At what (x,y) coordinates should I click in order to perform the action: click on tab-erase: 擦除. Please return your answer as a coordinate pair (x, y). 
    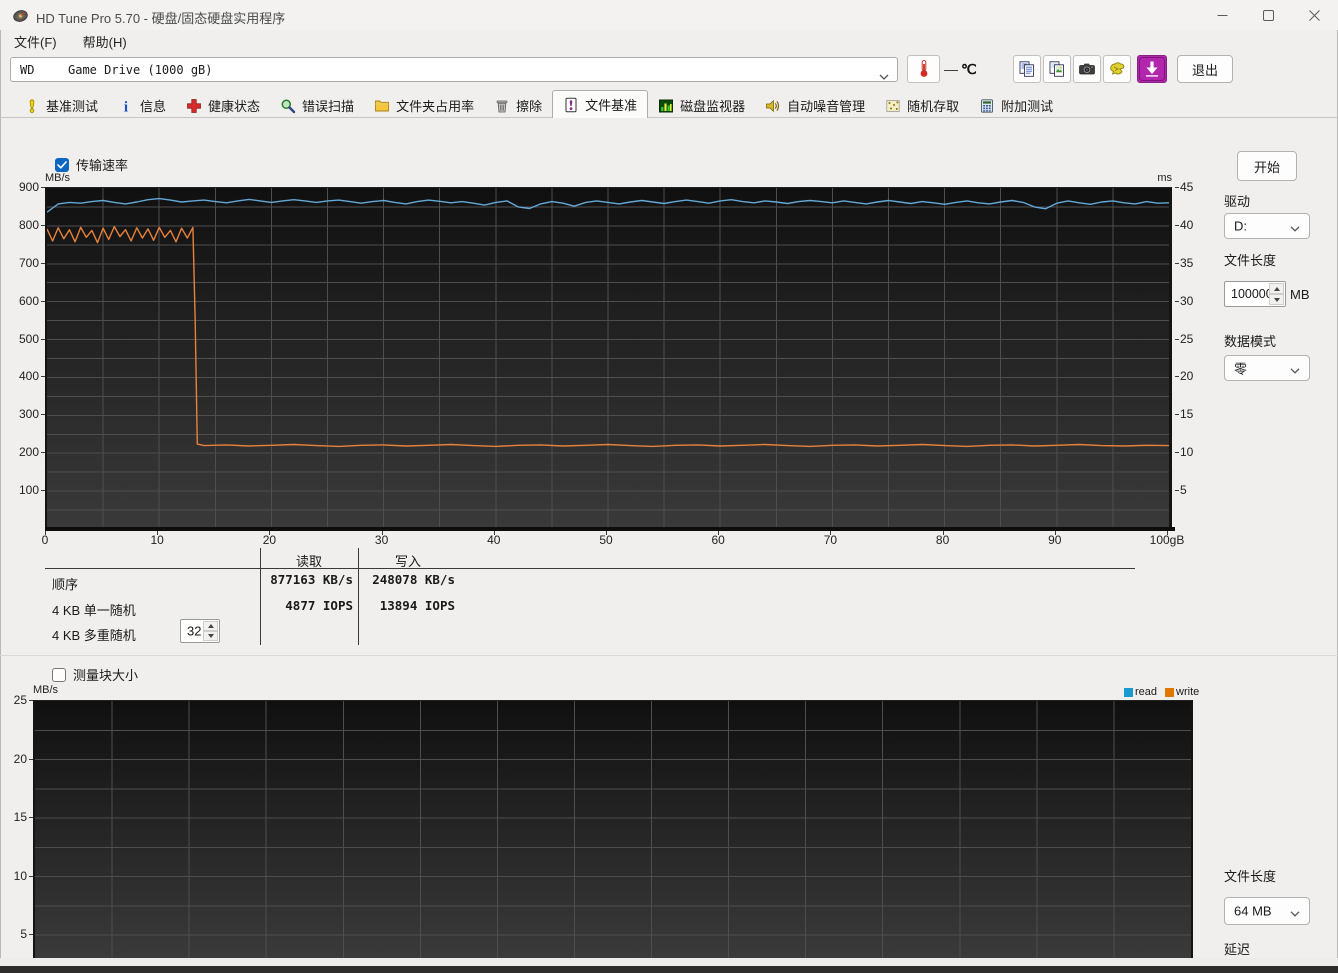
    Looking at the image, I should click on (518, 105).